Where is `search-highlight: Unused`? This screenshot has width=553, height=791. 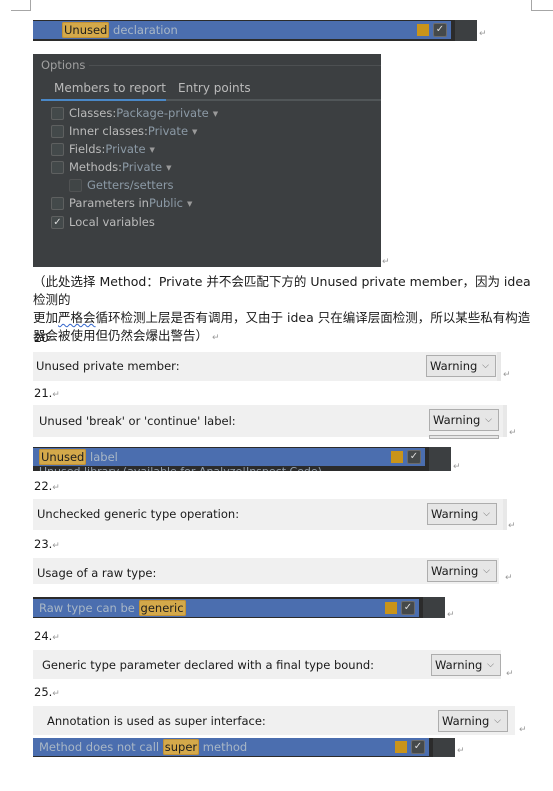
search-highlight: Unused is located at coordinates (86, 30).